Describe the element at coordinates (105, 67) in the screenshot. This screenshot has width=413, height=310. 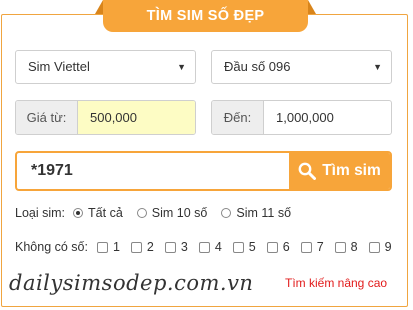
I see `network-select: Sim Viettel ▼` at that location.